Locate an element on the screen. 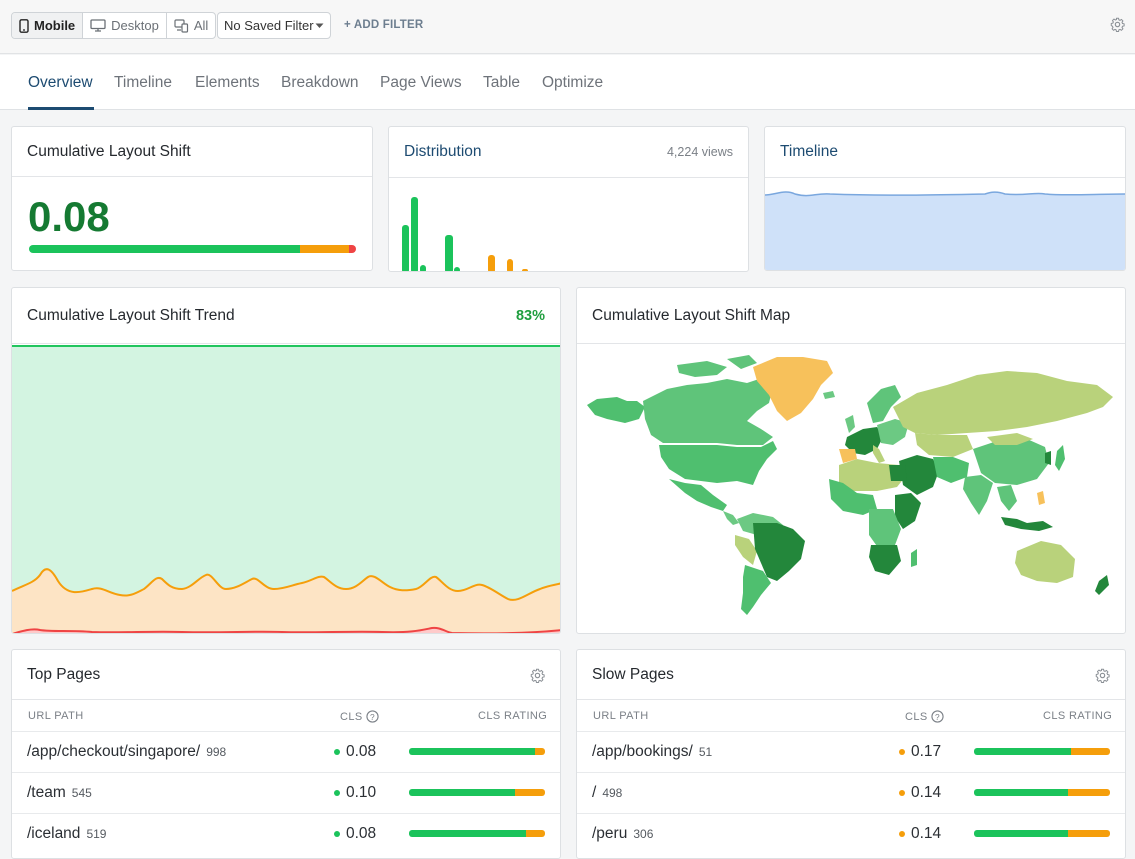 The height and width of the screenshot is (859, 1135). distribution-card: Distribution 4,224 views is located at coordinates (568, 199).